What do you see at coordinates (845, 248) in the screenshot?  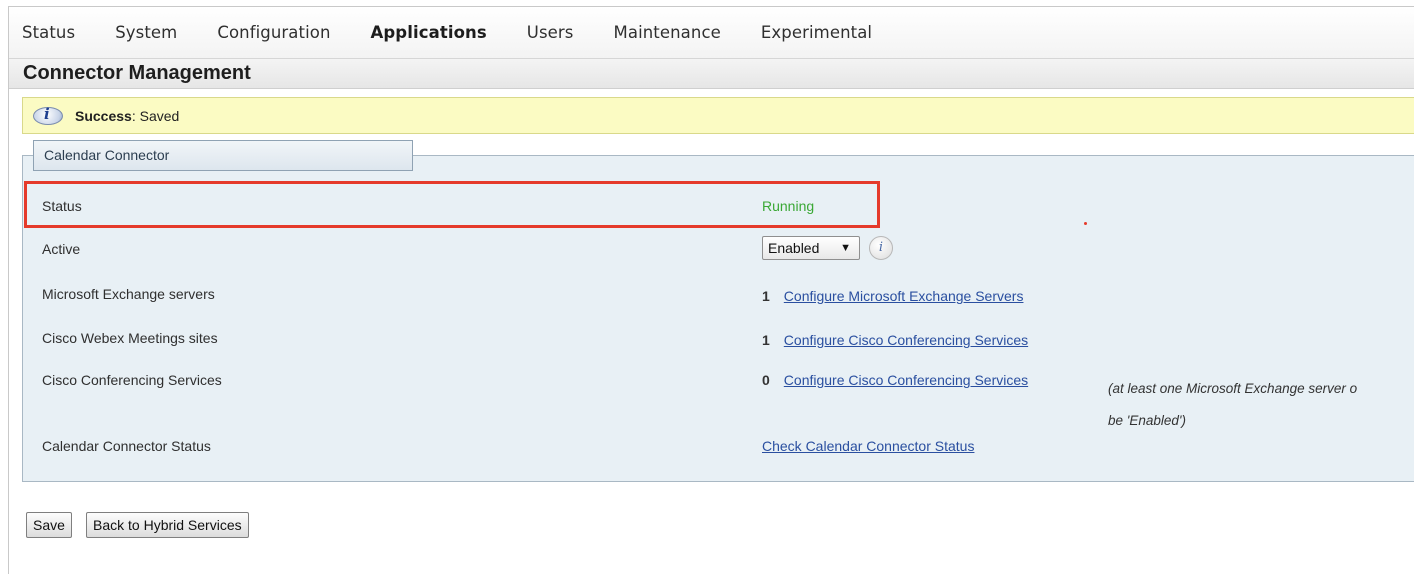 I see `chevron-down-icon: ▼` at bounding box center [845, 248].